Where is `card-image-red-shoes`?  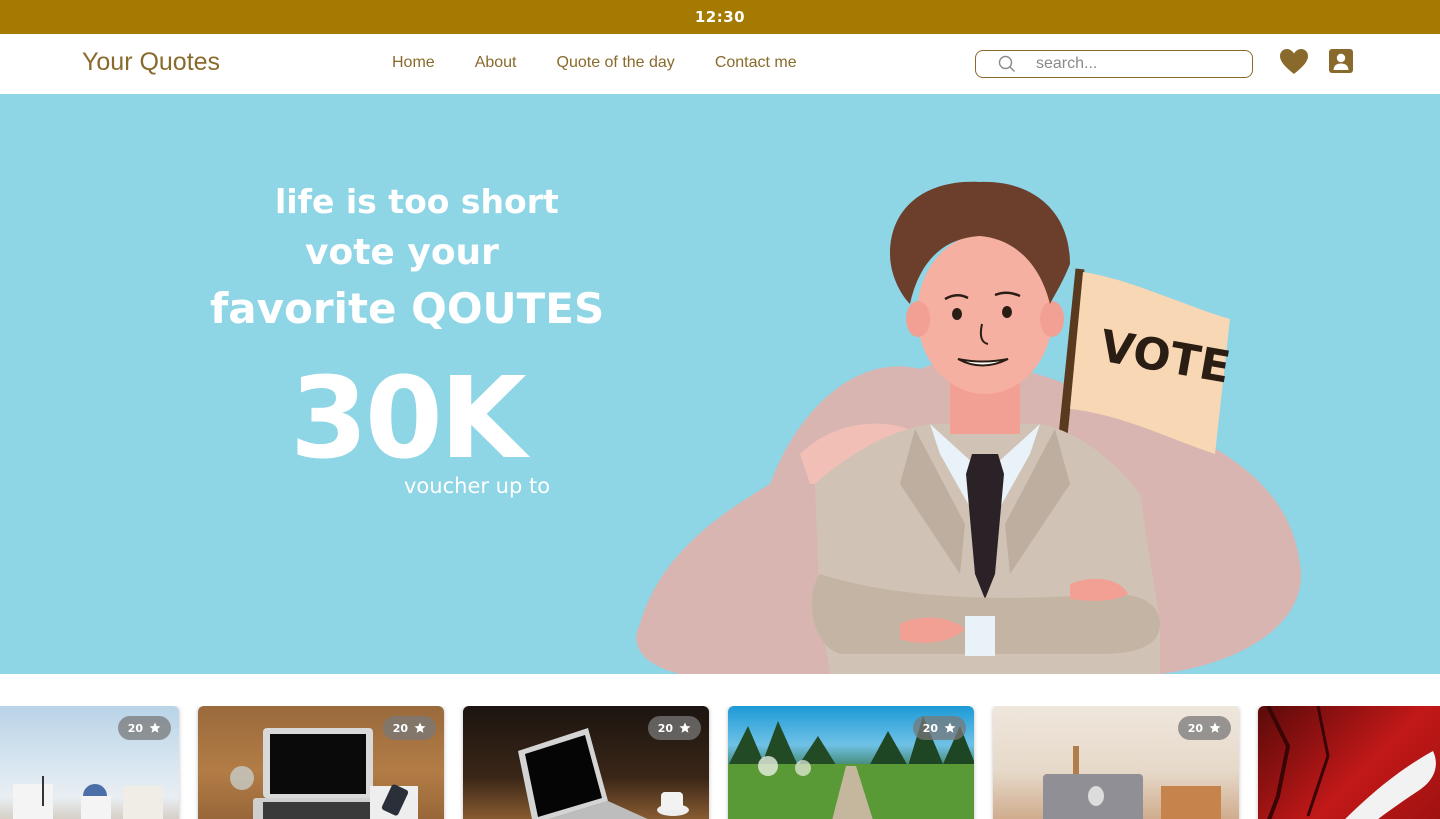
card-image-red-shoes is located at coordinates (1351, 762).